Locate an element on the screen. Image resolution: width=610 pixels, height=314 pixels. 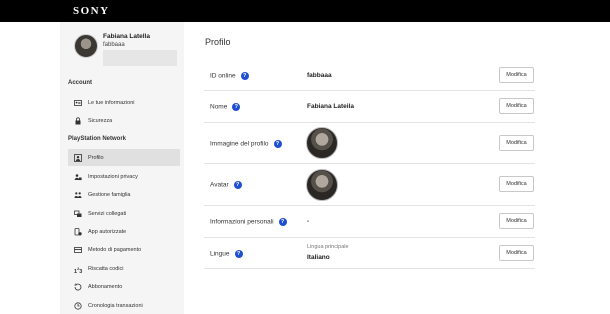
sidebar-item-label: Riscatta codici is located at coordinates (106, 268).